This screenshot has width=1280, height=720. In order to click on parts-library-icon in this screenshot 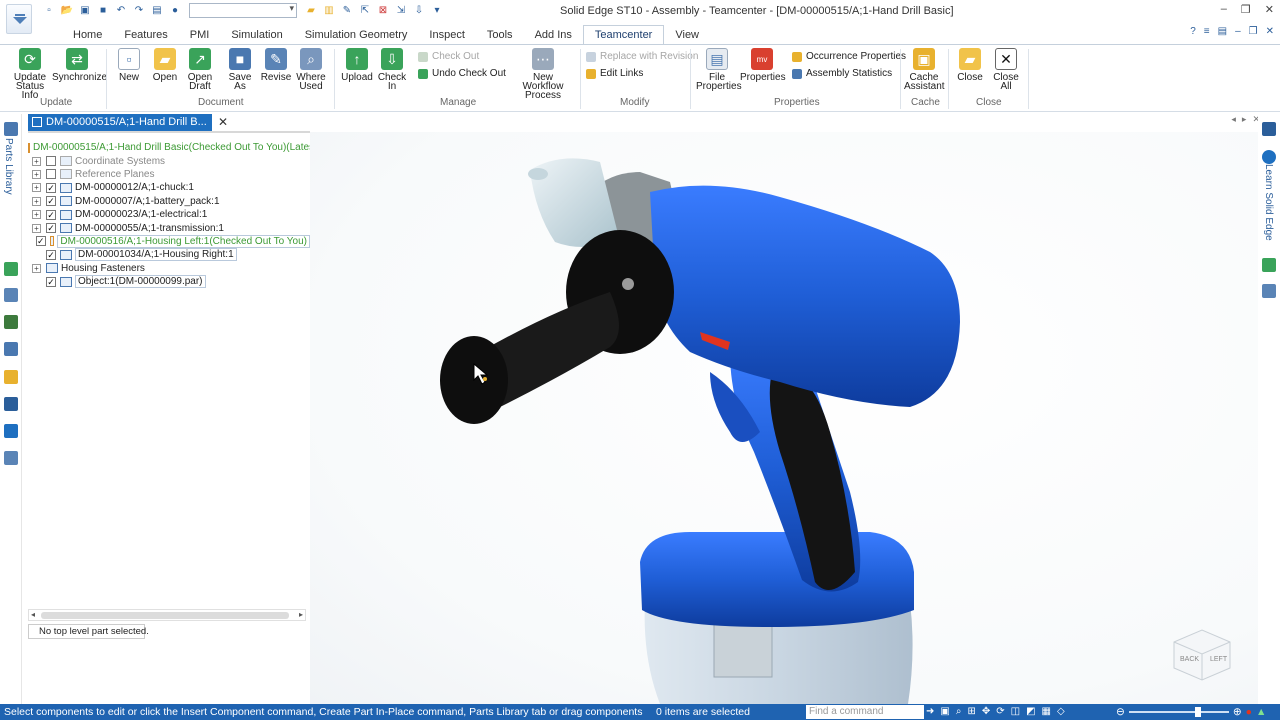, I will do `click(11, 129)`.